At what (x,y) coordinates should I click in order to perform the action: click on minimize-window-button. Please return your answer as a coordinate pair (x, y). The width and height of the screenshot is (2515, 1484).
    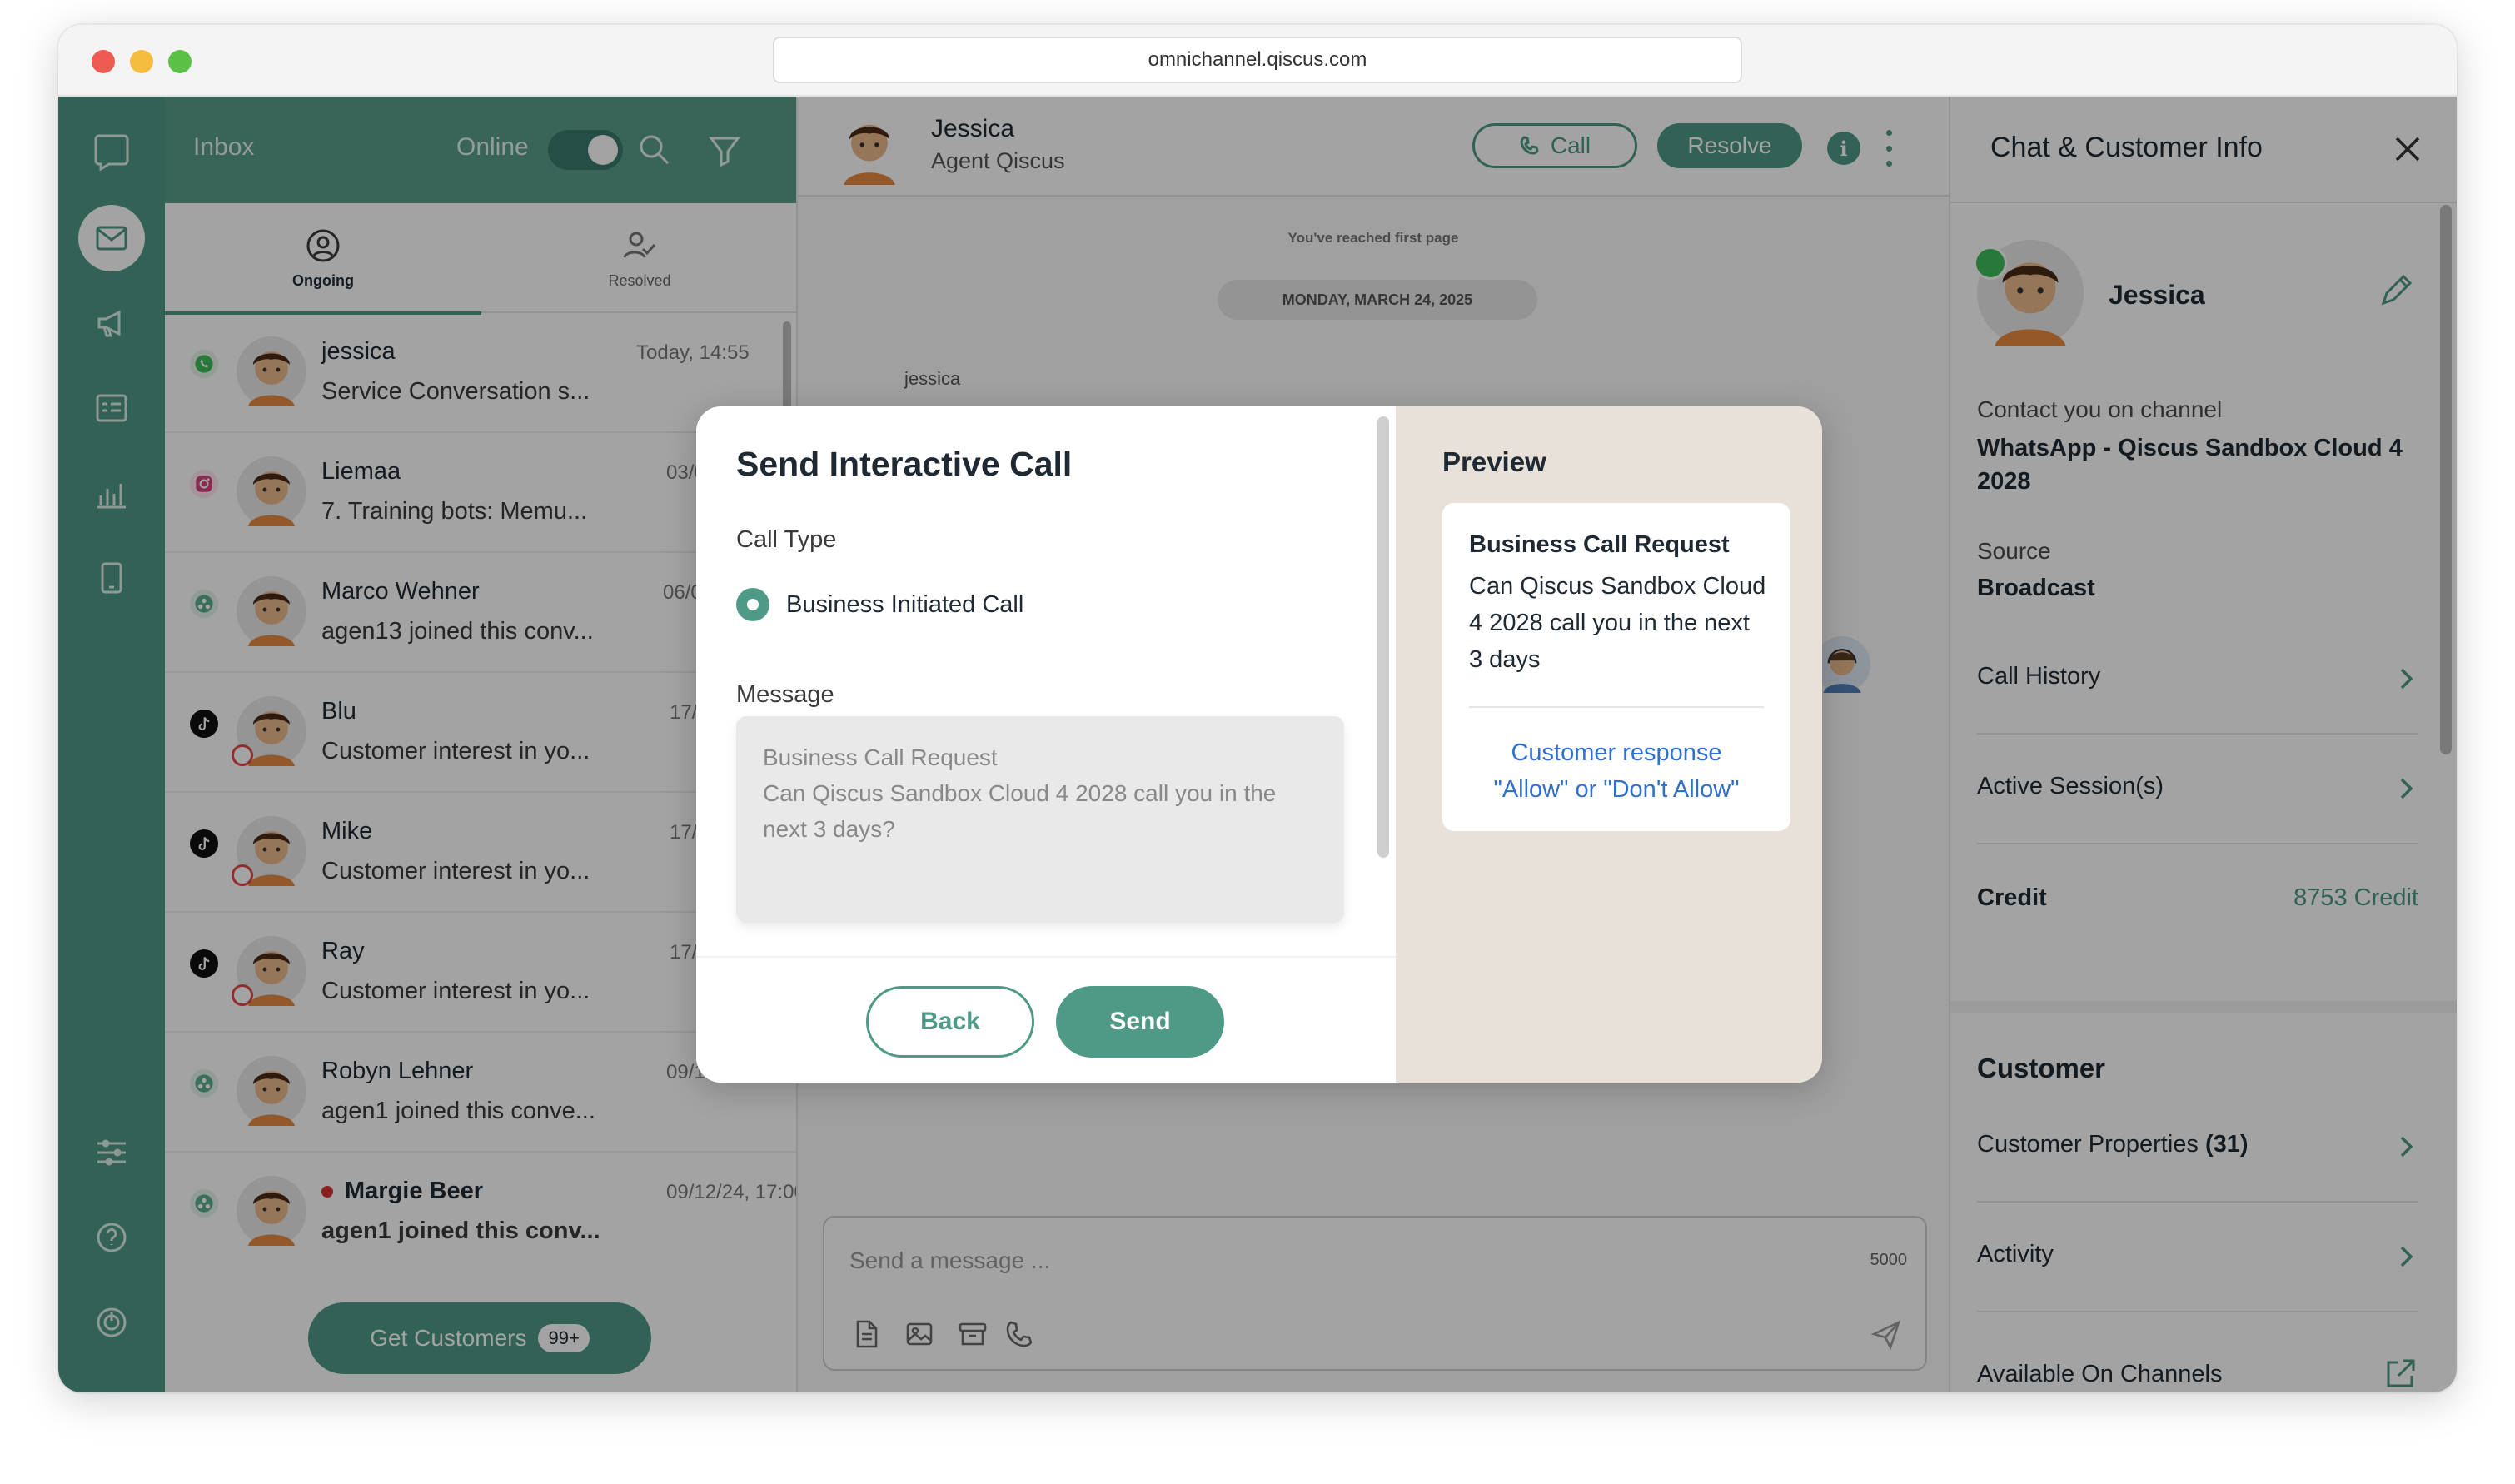
    Looking at the image, I should click on (141, 61).